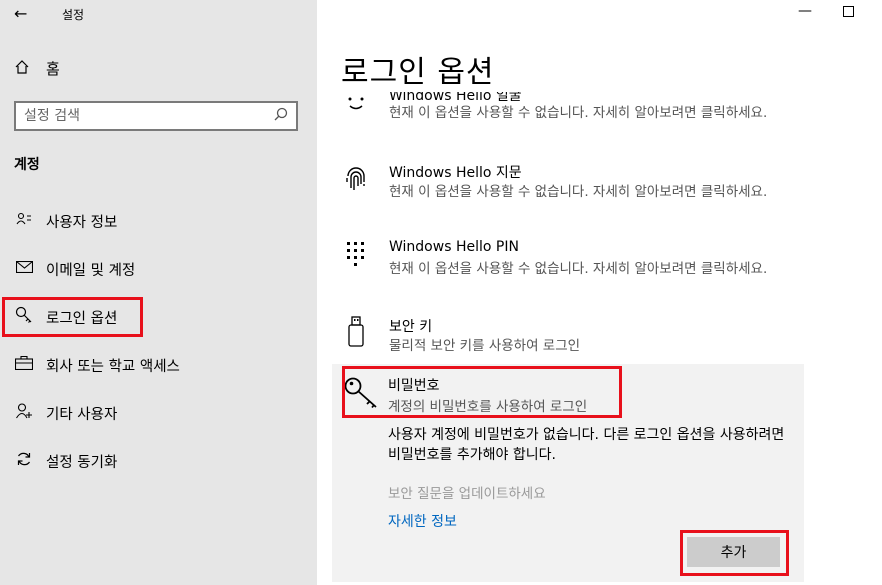 This screenshot has height=585, width=882. Describe the element at coordinates (485, 346) in the screenshot. I see `option-desc: 물리적 보안 키를 사용하여 로그인` at that location.